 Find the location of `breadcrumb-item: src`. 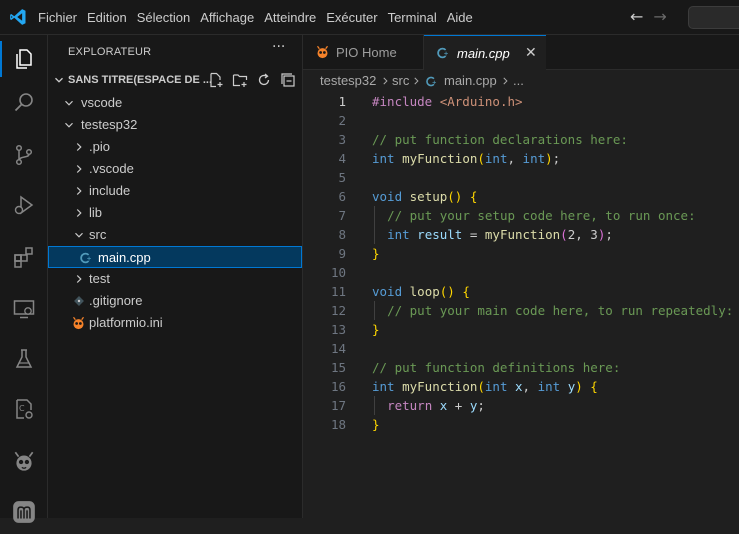

breadcrumb-item: src is located at coordinates (400, 80).